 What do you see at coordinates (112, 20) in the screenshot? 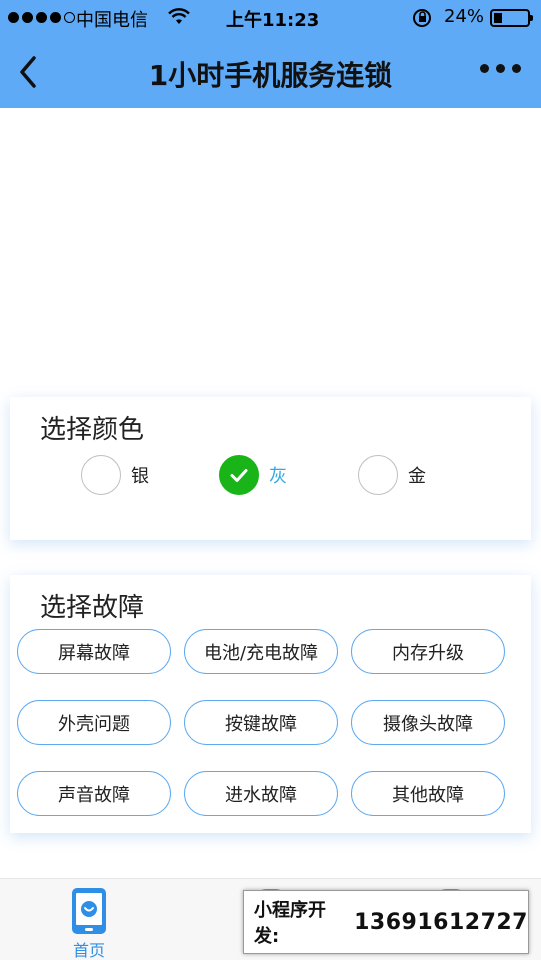
I see `carrier-name: 中国电信` at bounding box center [112, 20].